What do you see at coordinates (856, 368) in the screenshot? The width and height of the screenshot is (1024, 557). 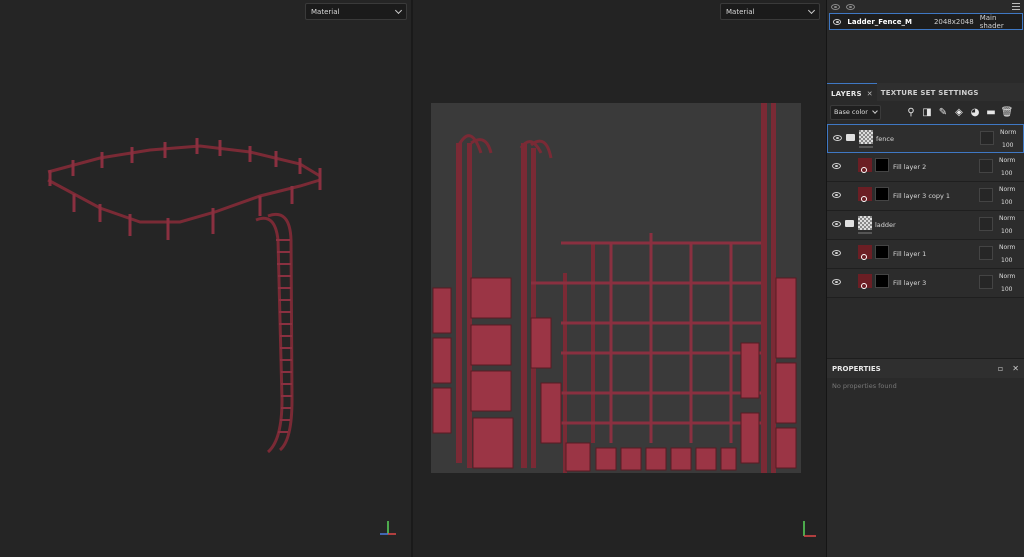 I see `properties-title: PROPERTIES` at bounding box center [856, 368].